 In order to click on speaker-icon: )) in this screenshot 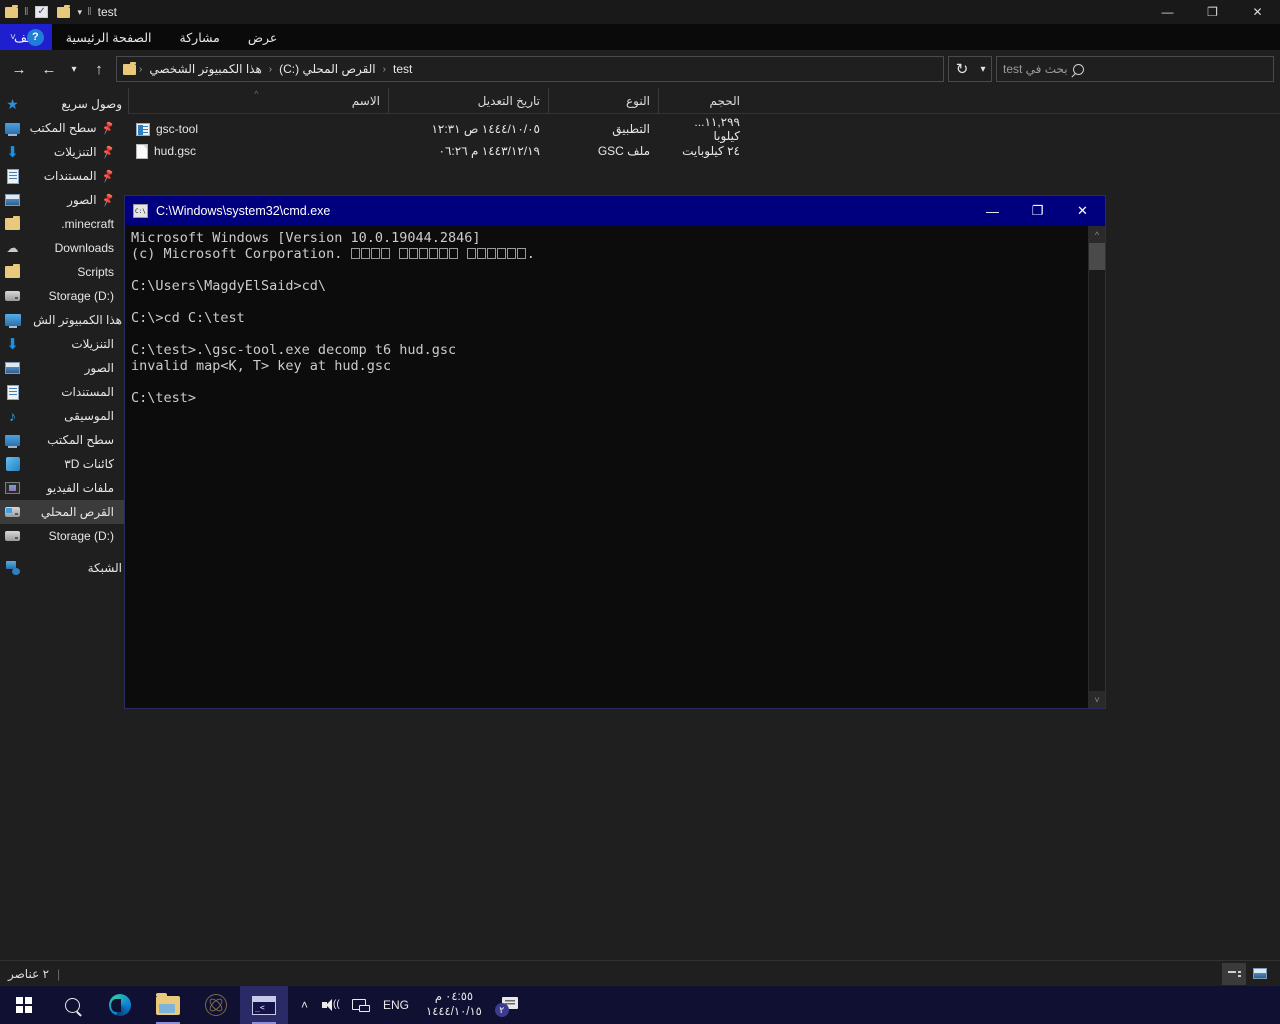, I will do `click(331, 1005)`.